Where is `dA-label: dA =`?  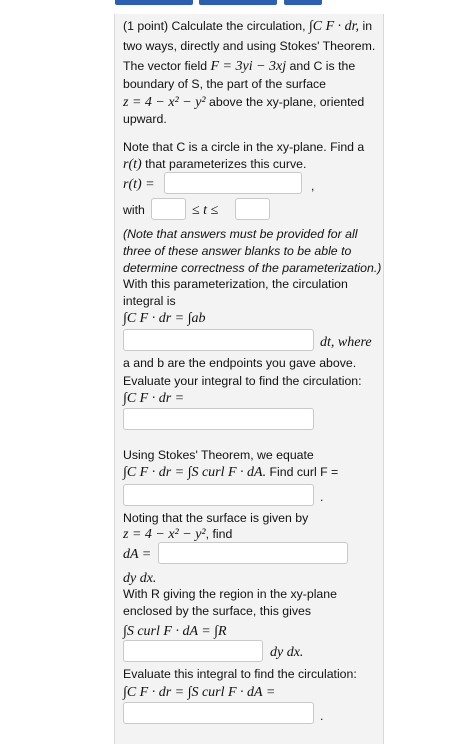 dA-label: dA = is located at coordinates (137, 554).